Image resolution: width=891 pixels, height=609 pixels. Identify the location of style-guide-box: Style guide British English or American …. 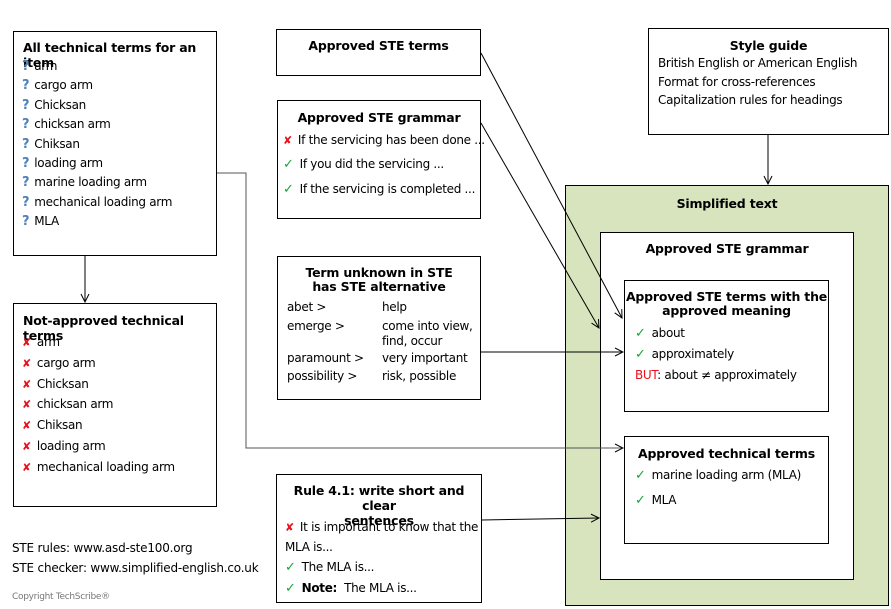
(768, 81).